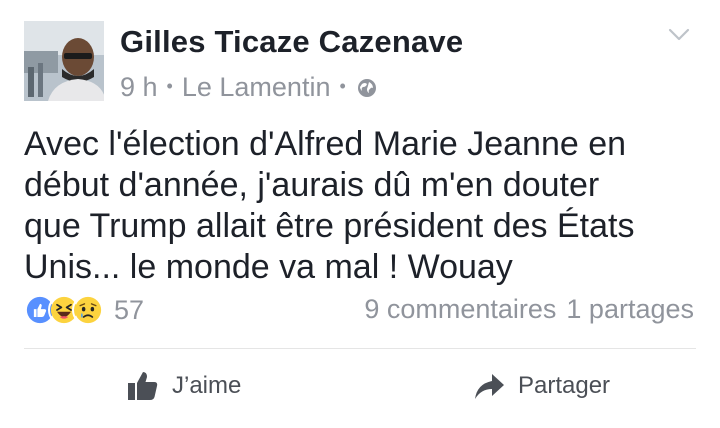 The height and width of the screenshot is (428, 720). Describe the element at coordinates (360, 348) in the screenshot. I see `divider` at that location.